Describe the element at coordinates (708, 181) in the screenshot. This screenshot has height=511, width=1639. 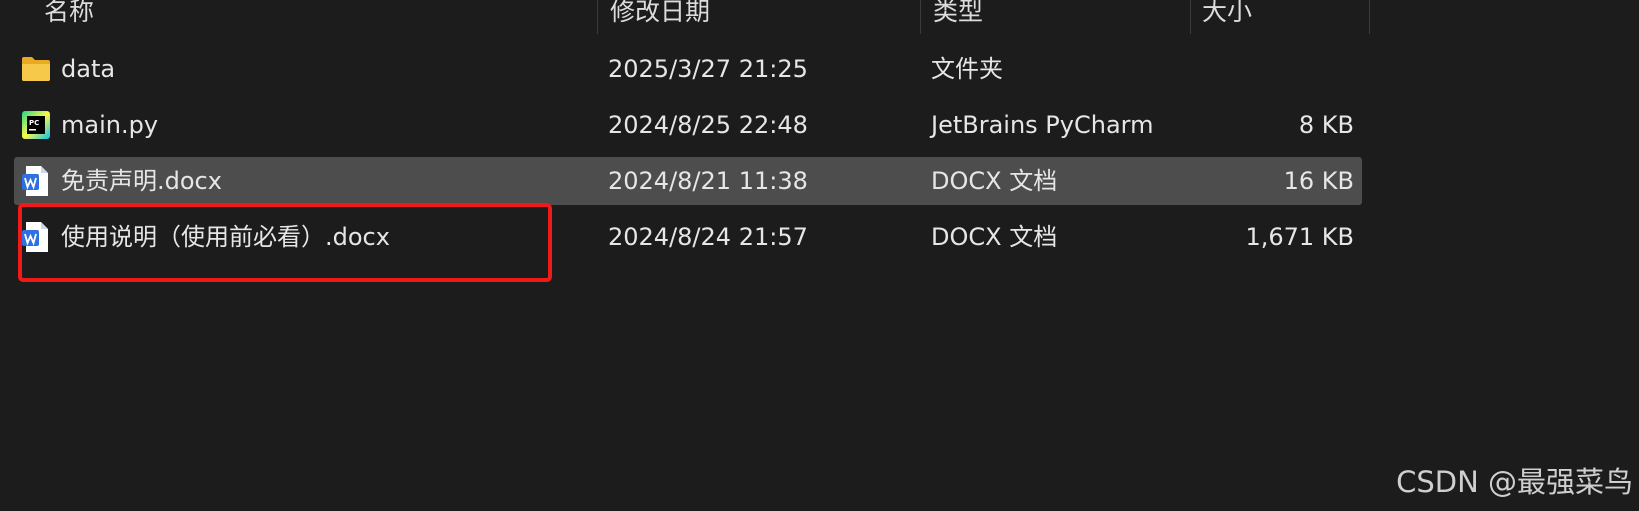
I see `file-modified: 2024/8/21 11:38` at that location.